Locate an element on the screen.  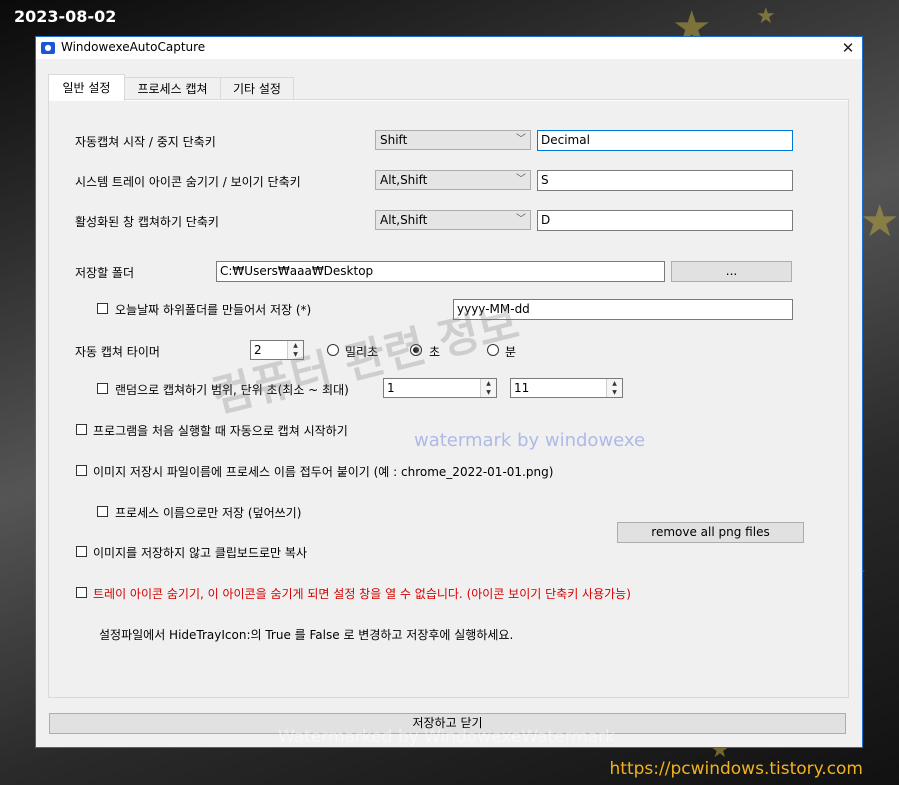
random-range-checkbox is located at coordinates (102, 388).